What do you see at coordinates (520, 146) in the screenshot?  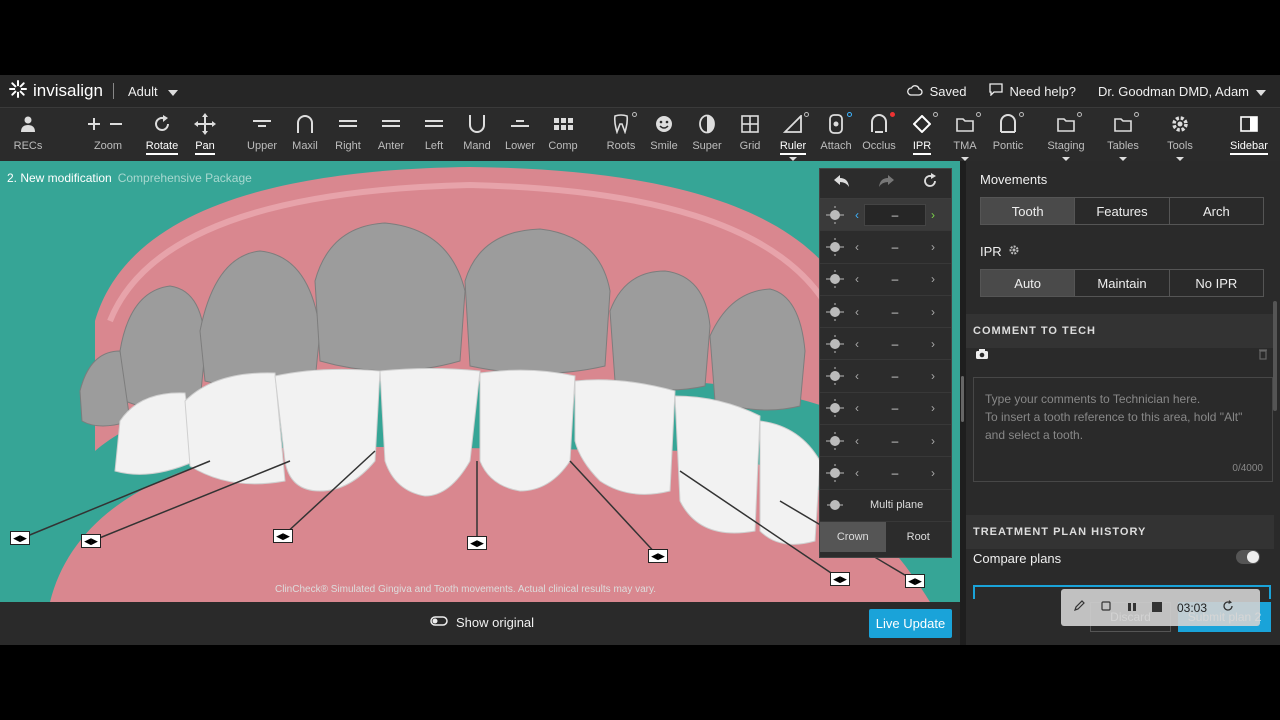 I see `toolbar-label: Lower` at bounding box center [520, 146].